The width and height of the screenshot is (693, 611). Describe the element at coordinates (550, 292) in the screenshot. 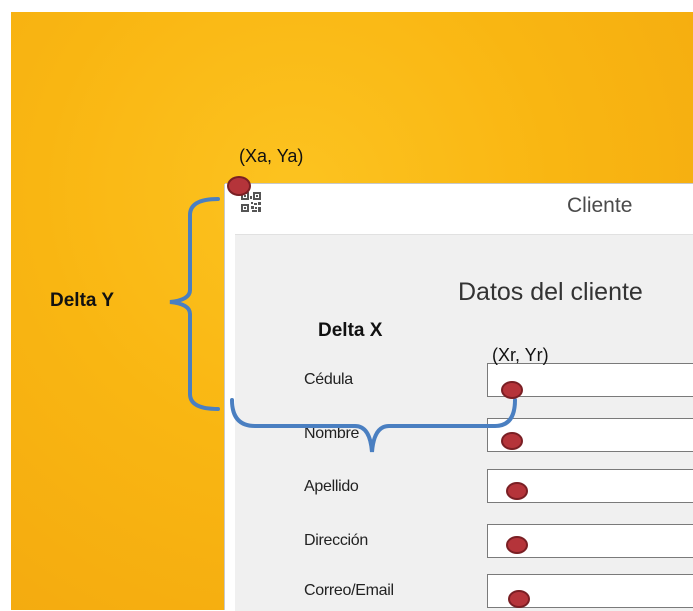

I see `form-heading: Datos del cliente` at that location.